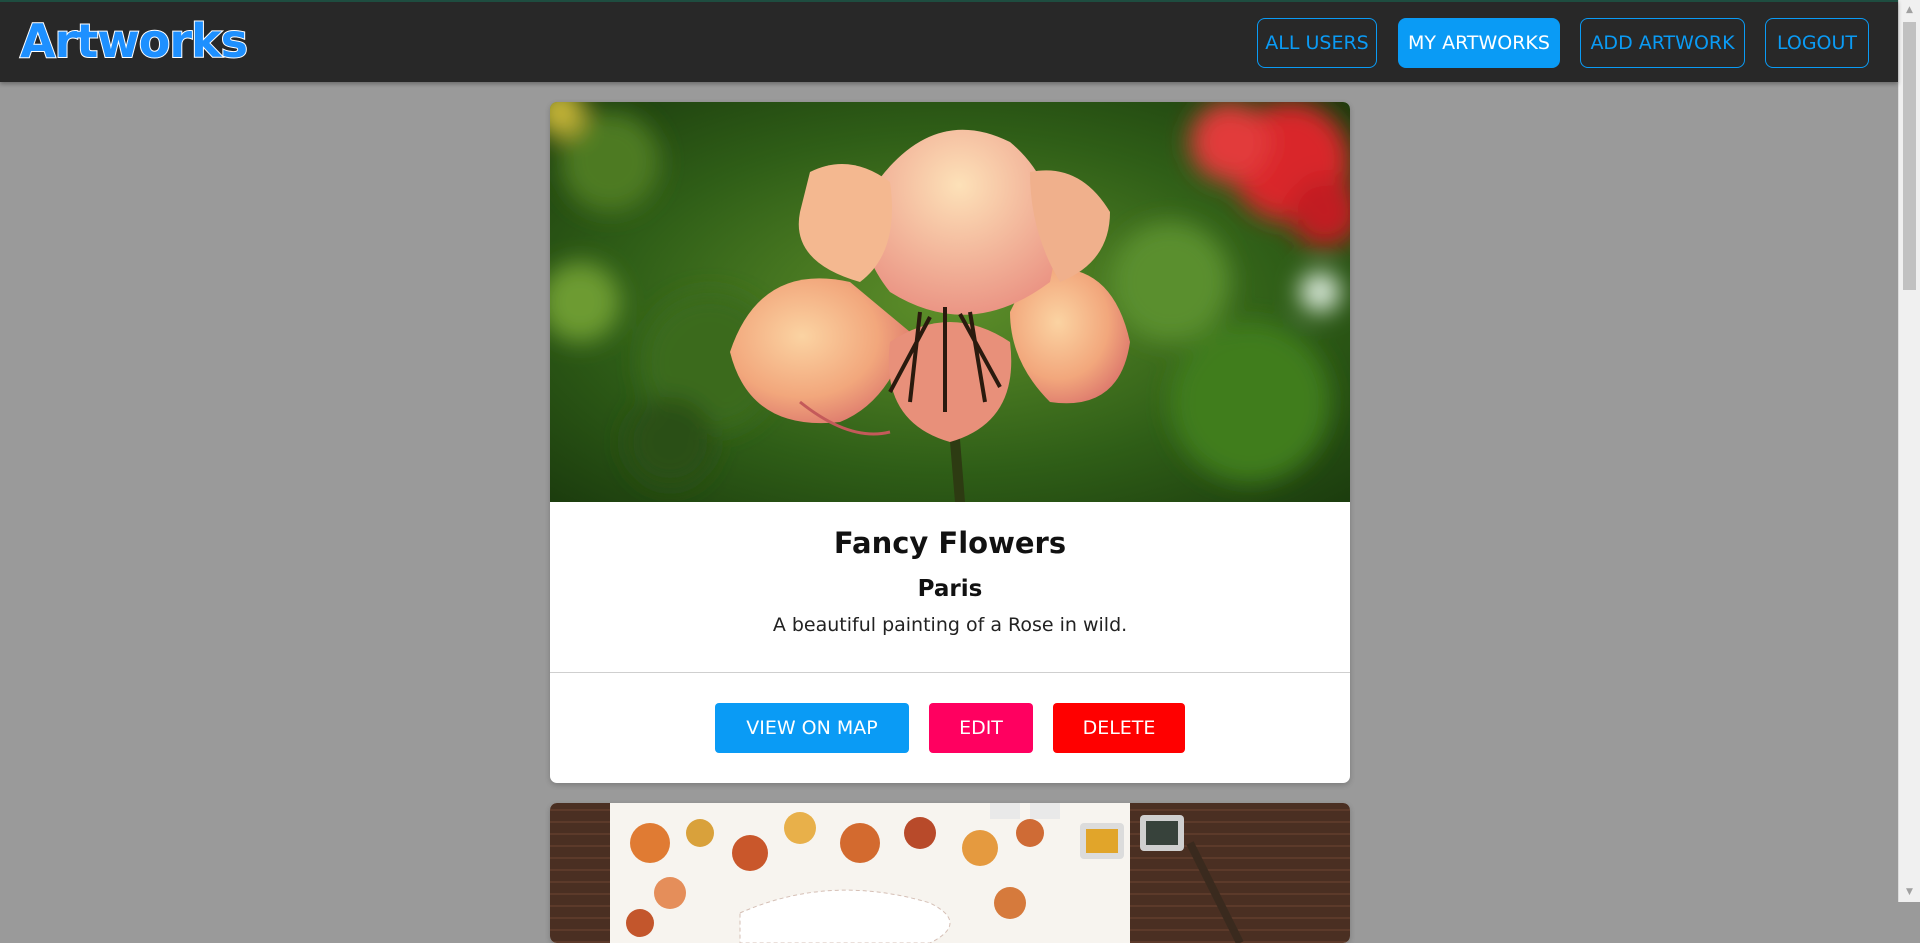 The width and height of the screenshot is (1920, 943). I want to click on artwork-title: Fancy Flowers, so click(950, 543).